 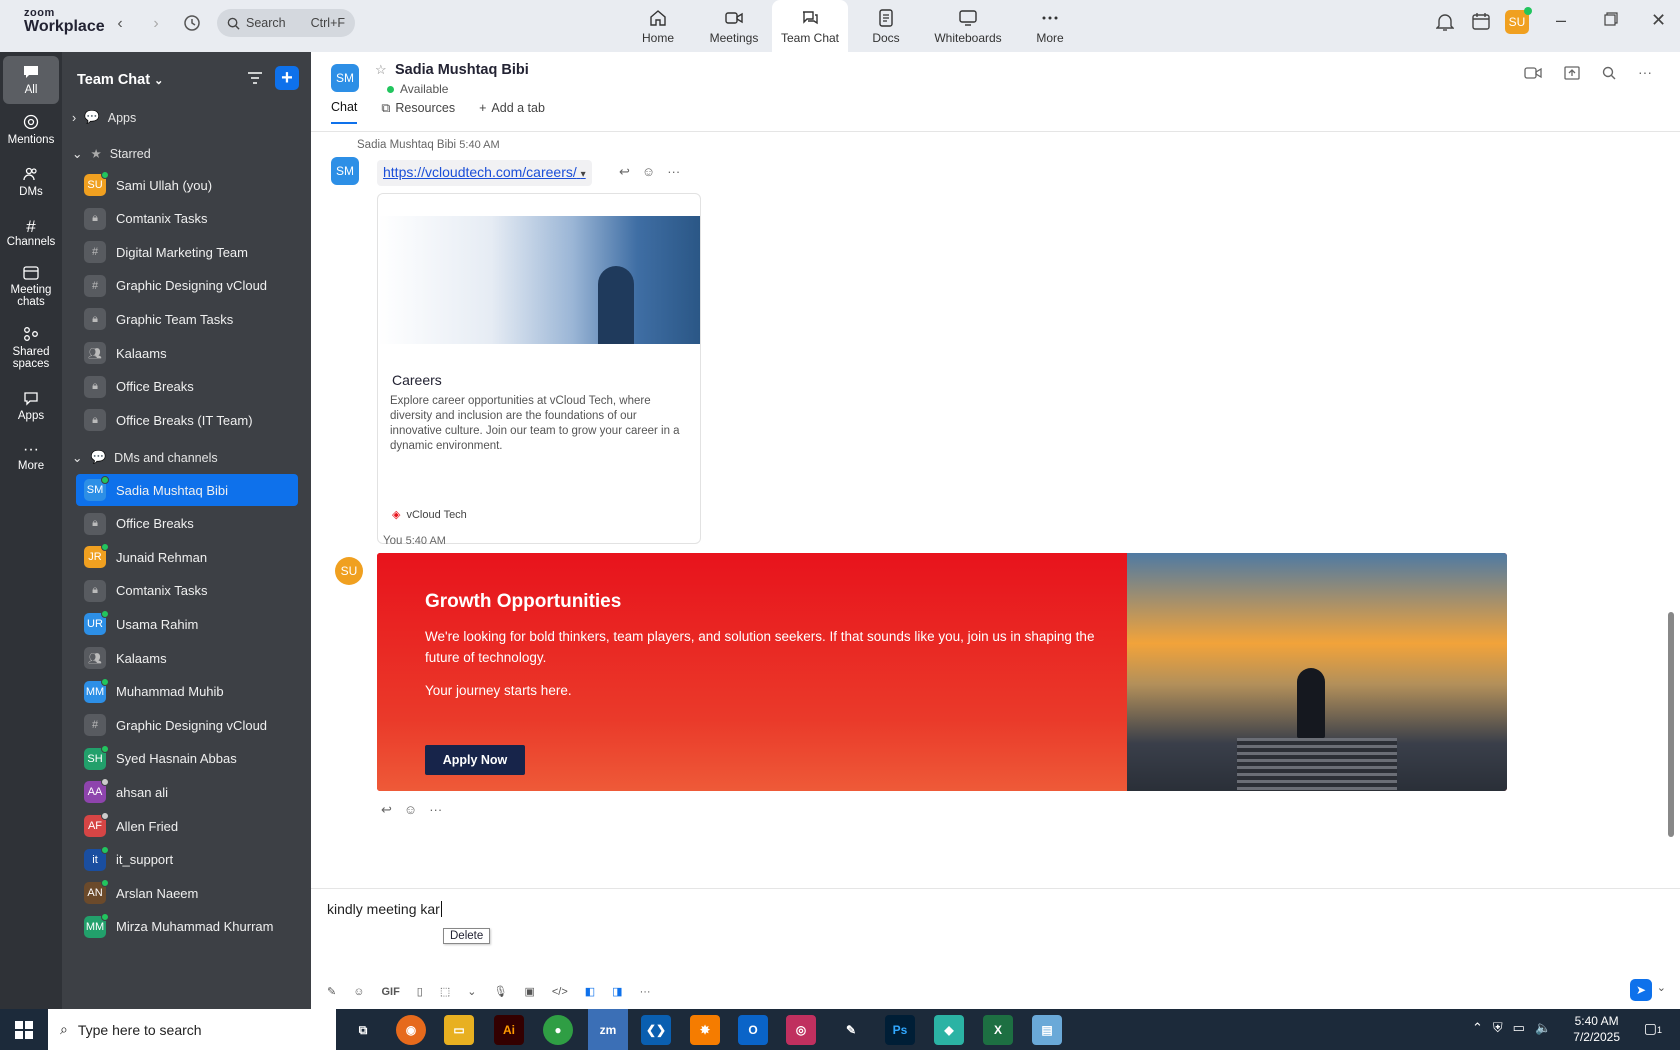 What do you see at coordinates (617, 991) in the screenshot?
I see `whiteboard-icon: ◨` at bounding box center [617, 991].